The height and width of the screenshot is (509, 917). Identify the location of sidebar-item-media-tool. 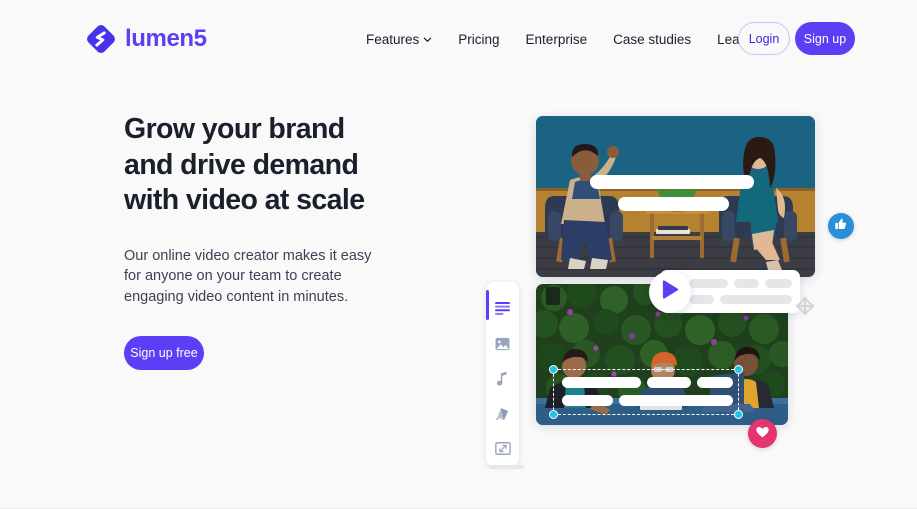
(502, 343).